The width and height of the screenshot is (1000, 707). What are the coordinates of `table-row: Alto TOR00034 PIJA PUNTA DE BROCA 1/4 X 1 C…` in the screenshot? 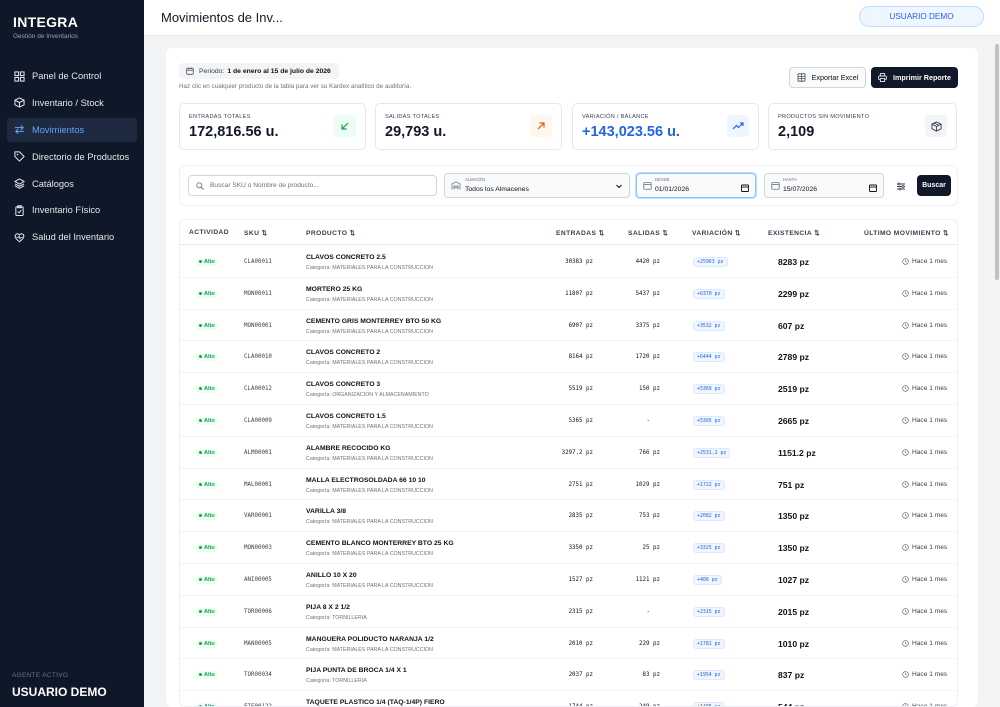 It's located at (568, 675).